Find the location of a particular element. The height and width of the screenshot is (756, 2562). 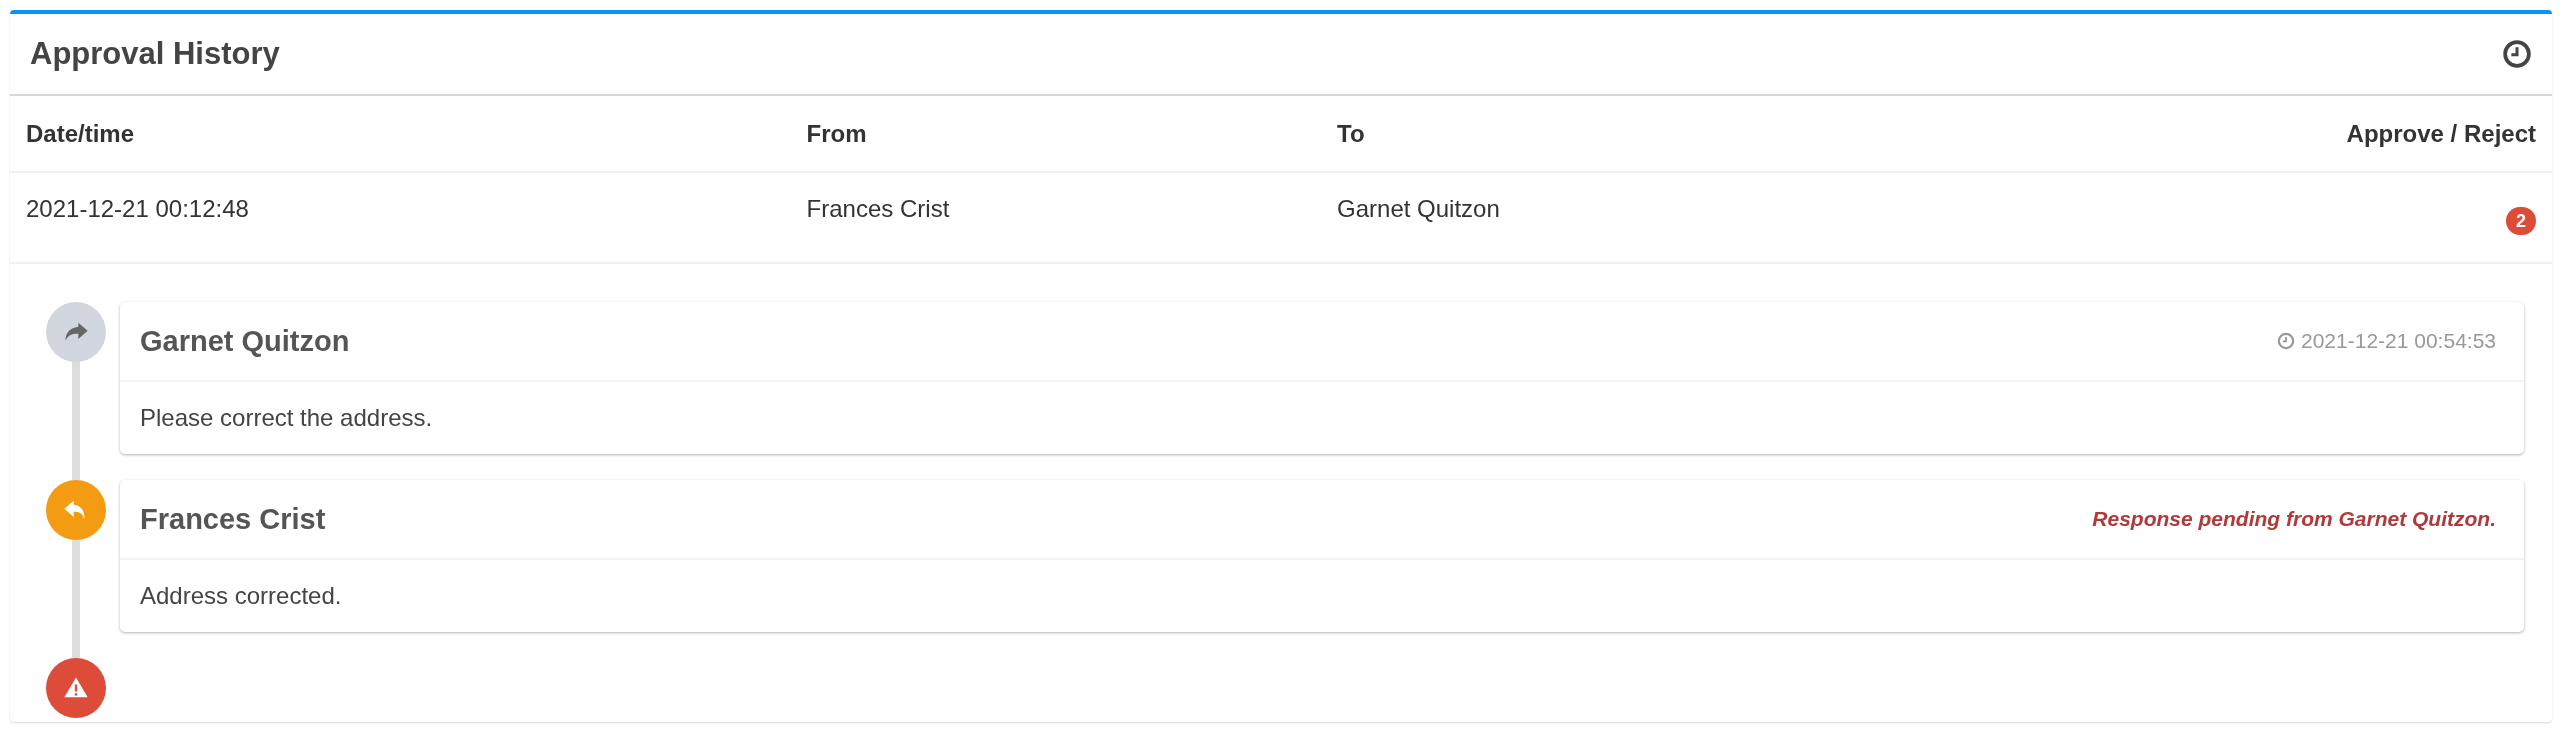

table-cell: 2021-12-21 00:12:48 is located at coordinates (137, 209).